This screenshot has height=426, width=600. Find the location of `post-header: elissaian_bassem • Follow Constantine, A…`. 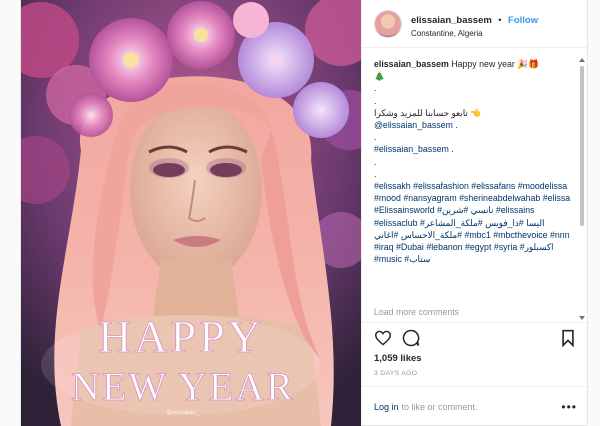

post-header: elissaian_bassem • Follow Constantine, A… is located at coordinates (475, 24).